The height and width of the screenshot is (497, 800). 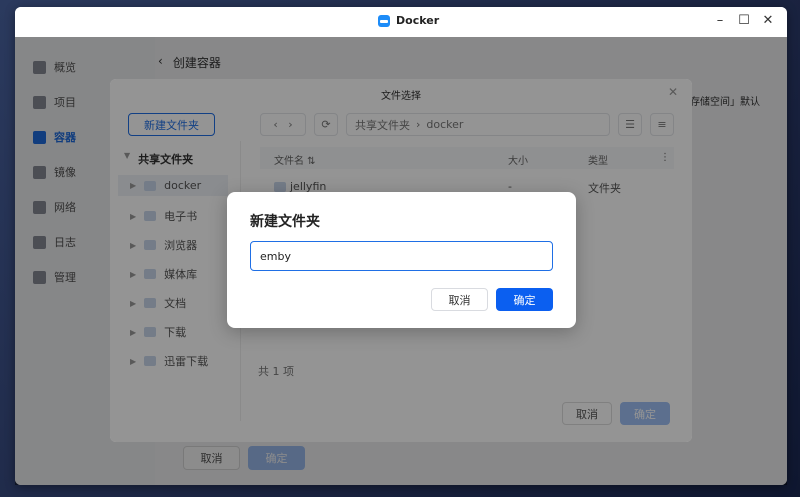 I want to click on cancel-button: 取消, so click(x=459, y=299).